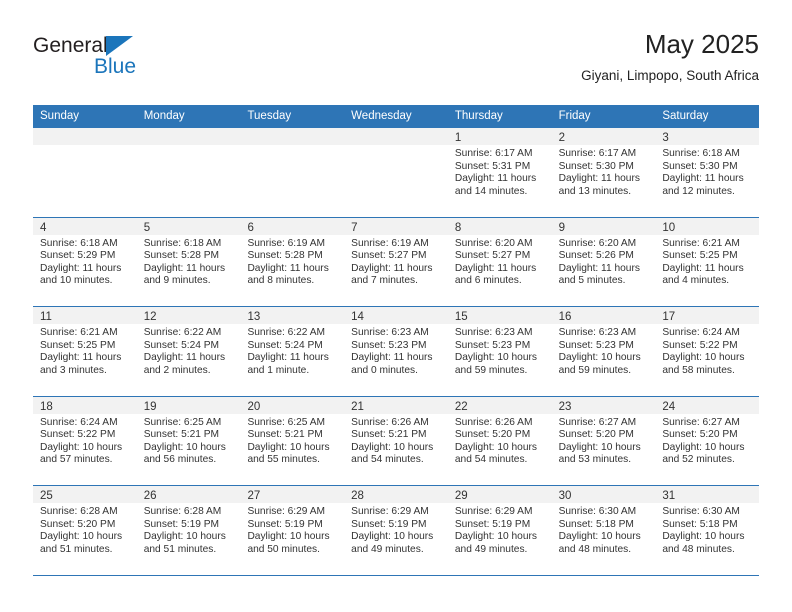  What do you see at coordinates (665, 138) in the screenshot?
I see `day-number: 3` at bounding box center [665, 138].